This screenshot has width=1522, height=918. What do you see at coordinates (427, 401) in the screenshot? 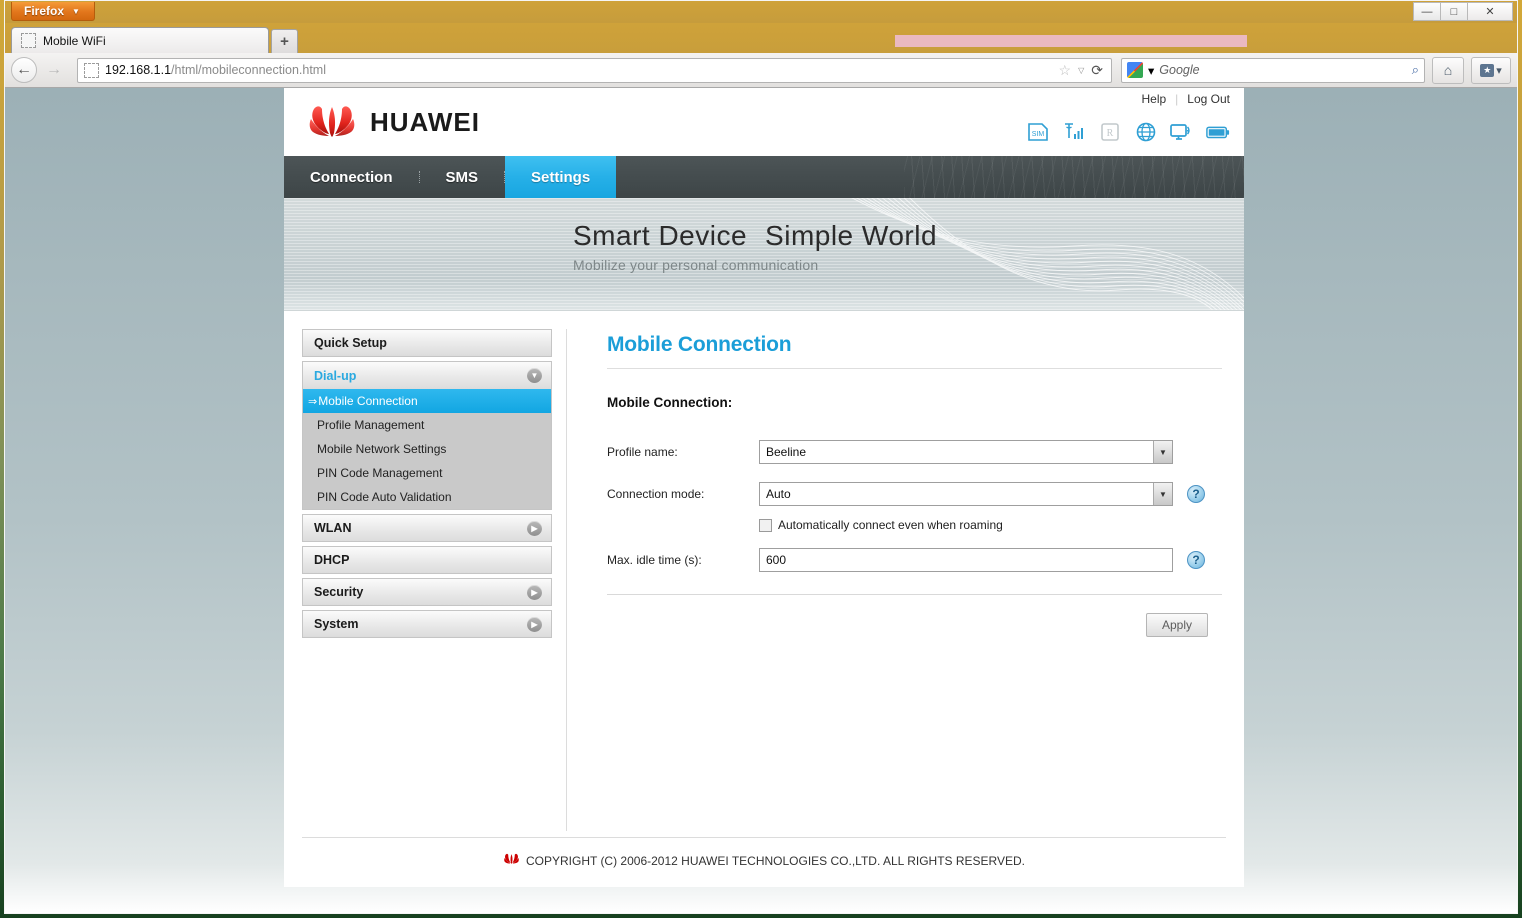
I see `sidebar-item-mobile-connection: ⇒ Mobile Connection` at bounding box center [427, 401].